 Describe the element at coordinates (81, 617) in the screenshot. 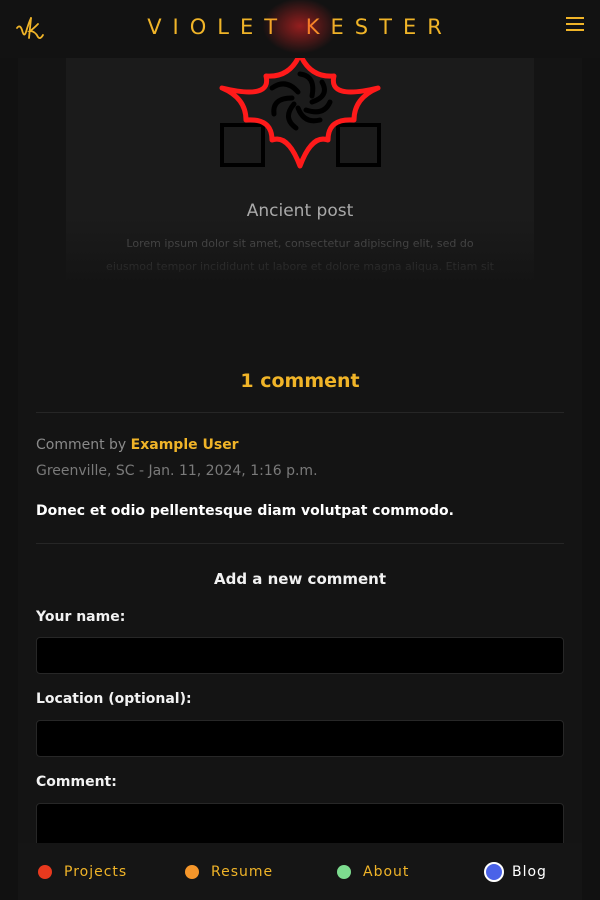

I see `name-label: Your name:` at that location.